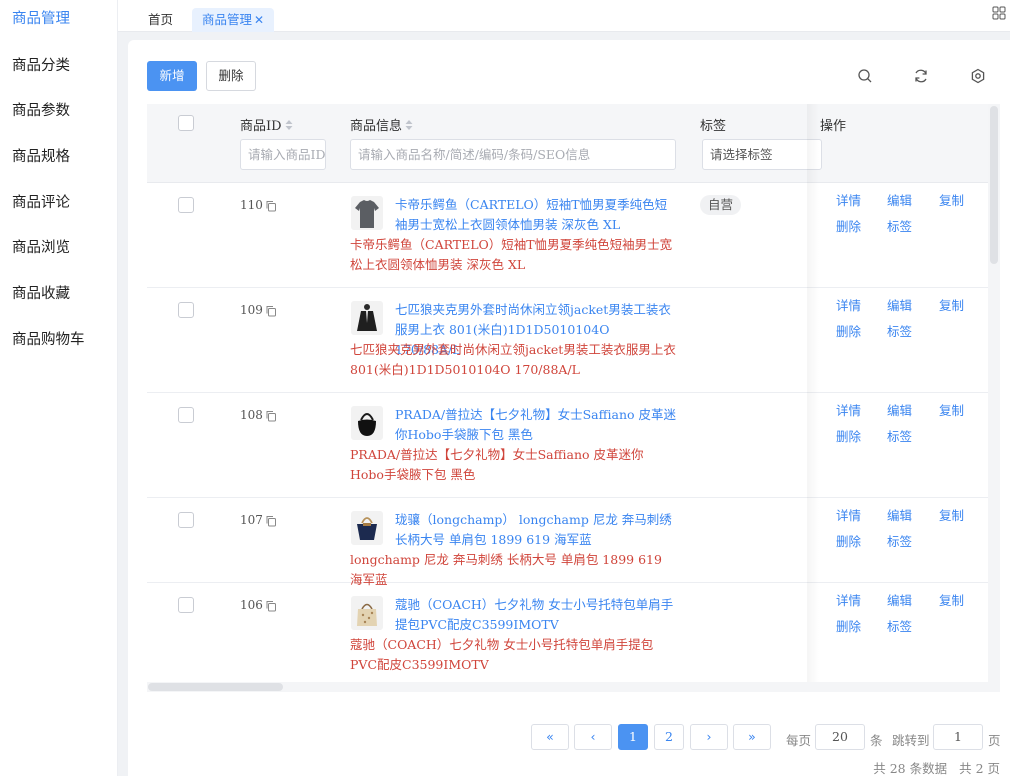  Describe the element at coordinates (160, 20) in the screenshot. I see `tab-home: 首页` at that location.